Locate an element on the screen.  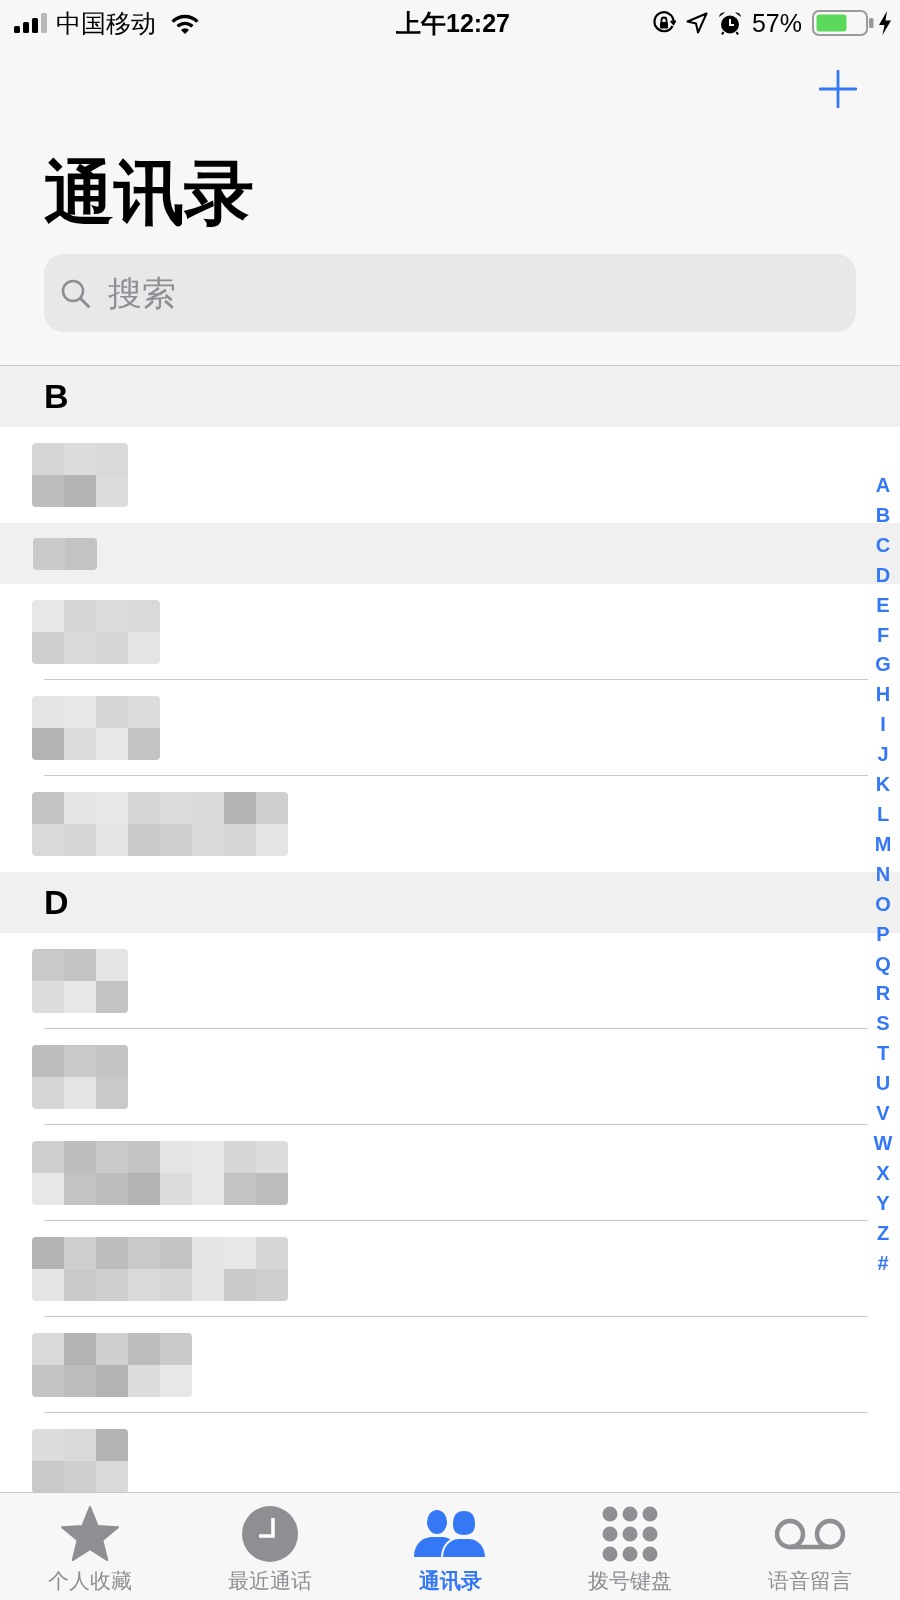
index-letter: N is located at coordinates (883, 874).